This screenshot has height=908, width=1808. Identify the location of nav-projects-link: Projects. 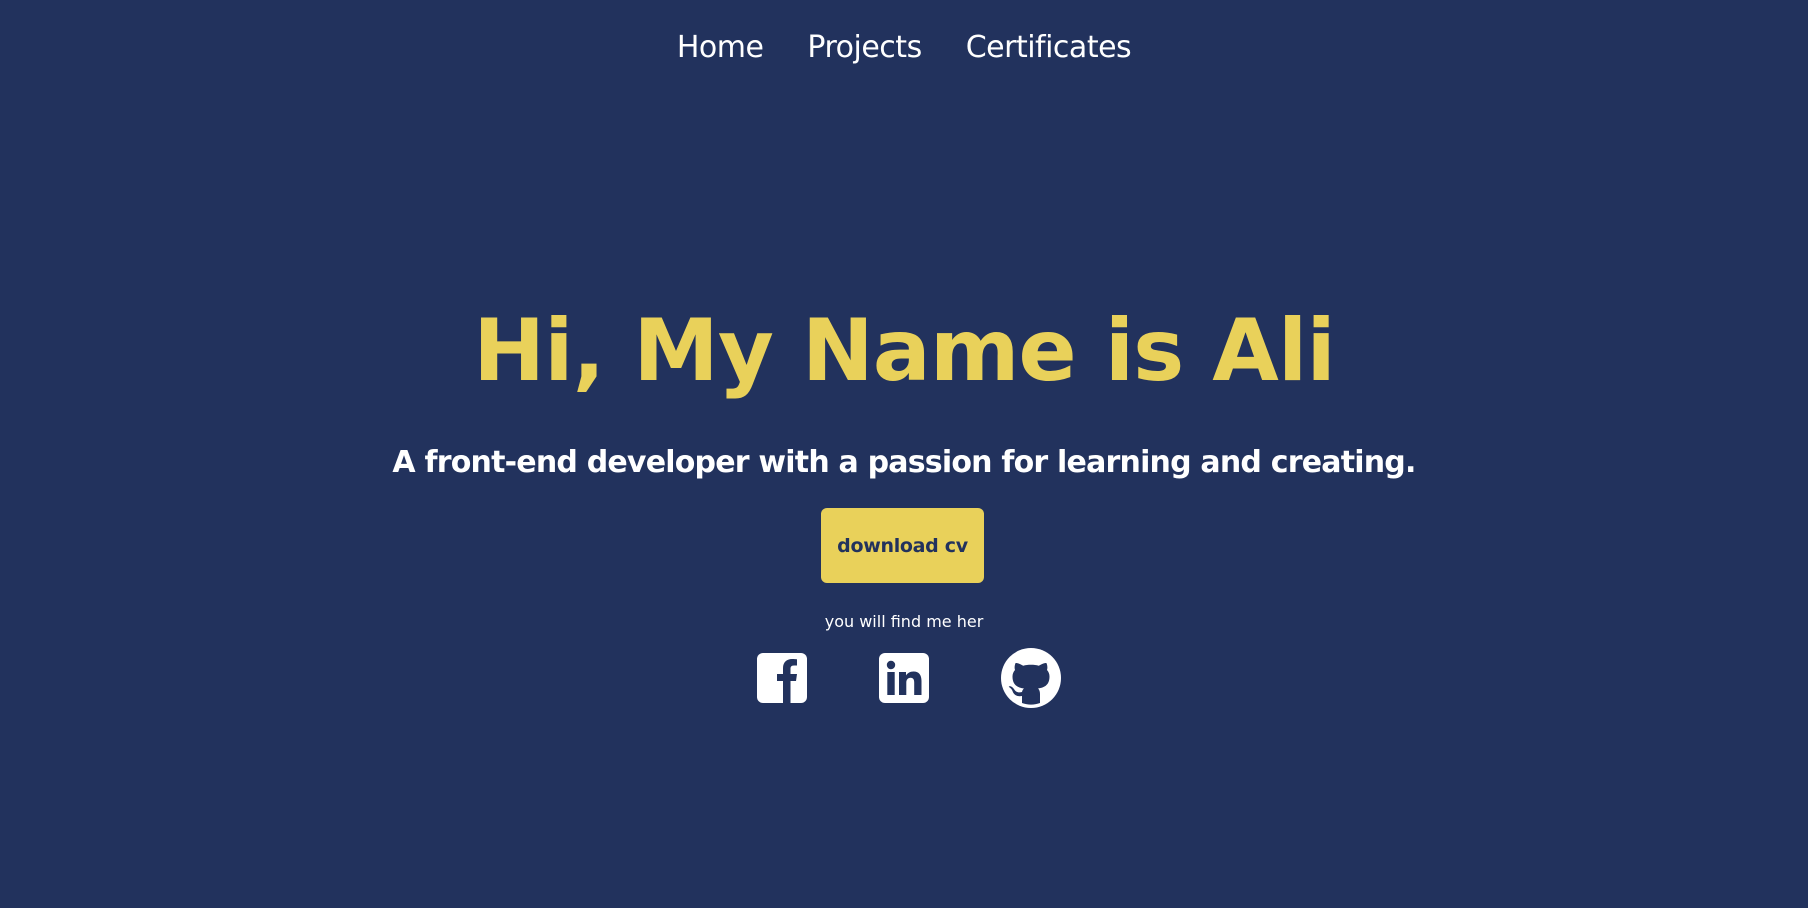
(864, 47).